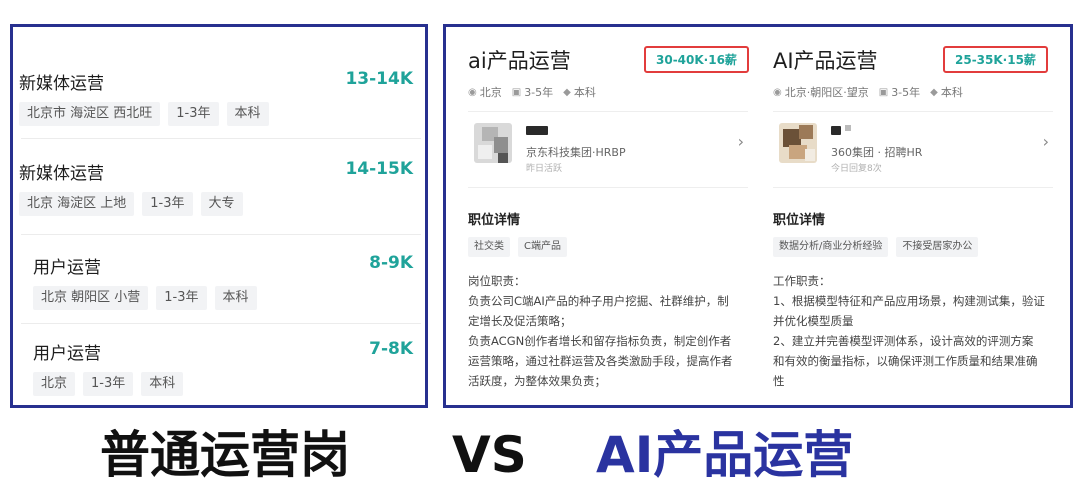  What do you see at coordinates (485, 92) in the screenshot?
I see `location-meta: ◉ 北京` at bounding box center [485, 92].